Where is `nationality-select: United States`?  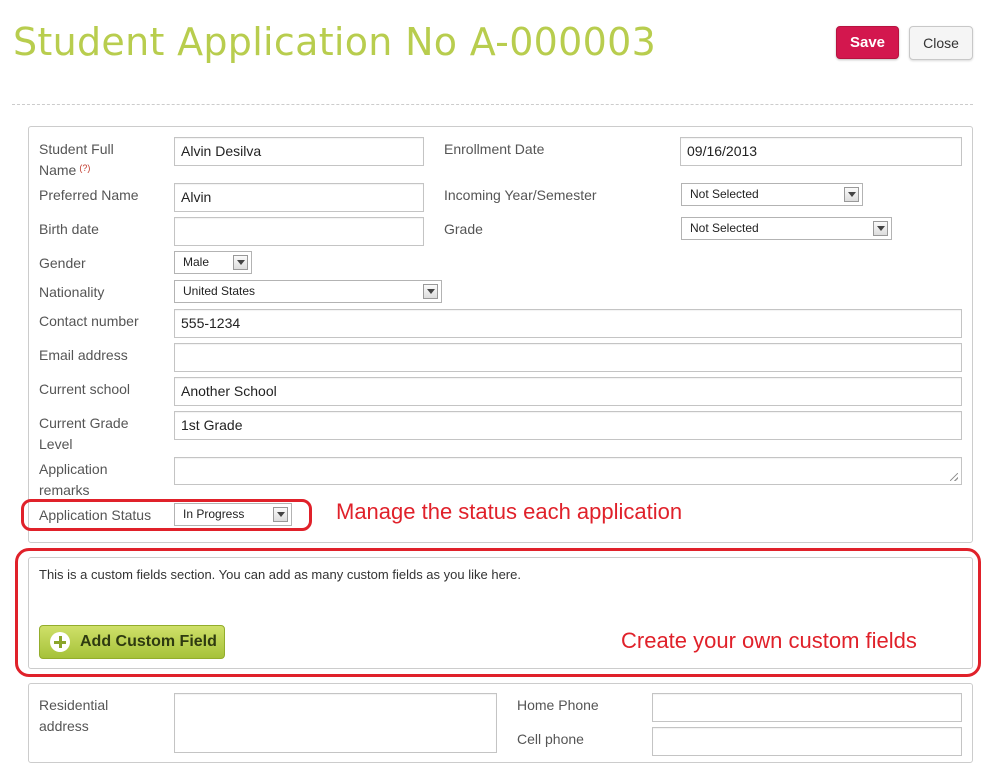
nationality-select: United States is located at coordinates (308, 291).